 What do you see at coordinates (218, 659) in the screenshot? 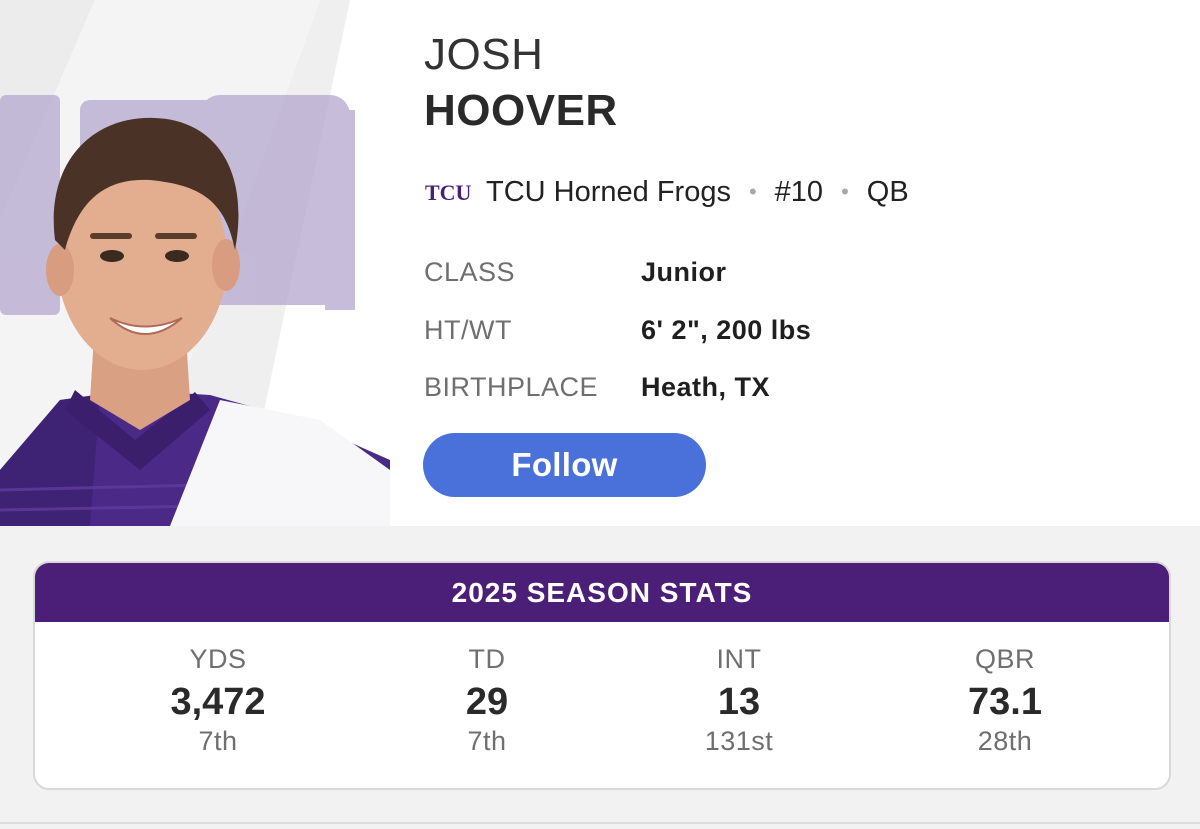
I see `stat-label: YDS` at bounding box center [218, 659].